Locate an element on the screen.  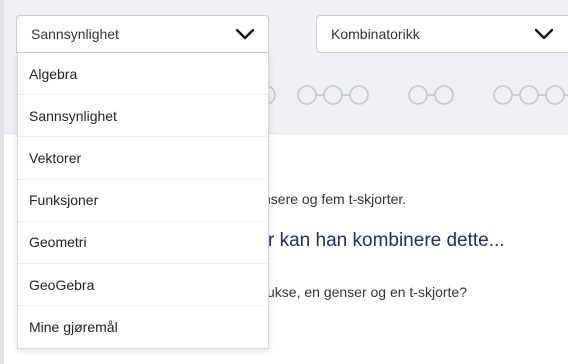
menu-item-funksjoner: Funksjoner is located at coordinates (143, 201).